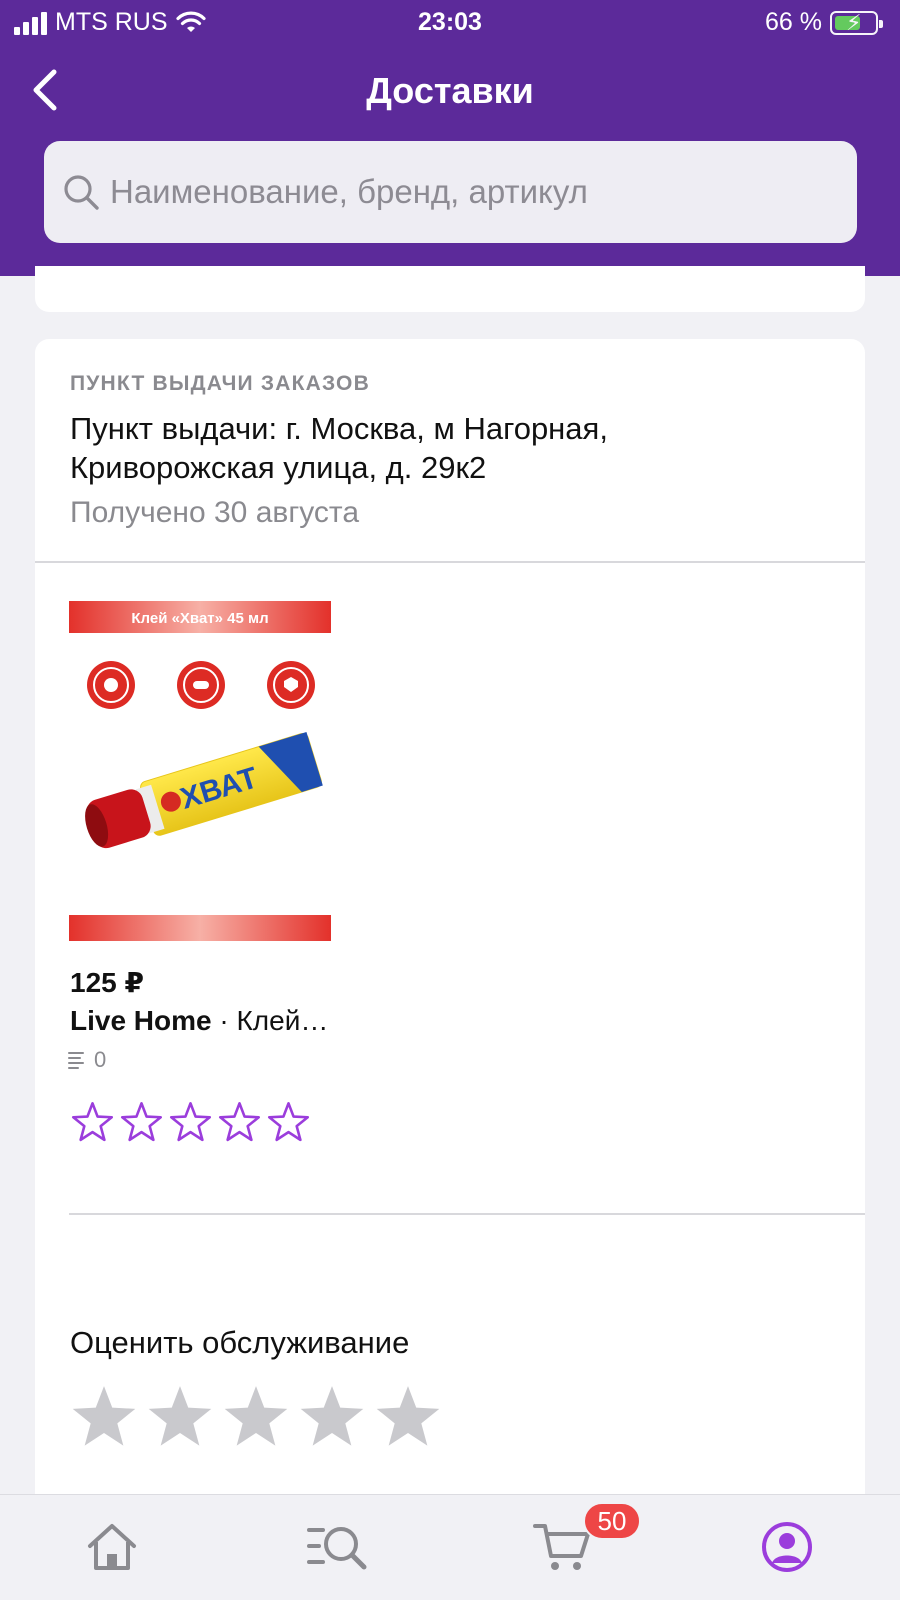 This screenshot has height=1600, width=900. Describe the element at coordinates (107, 982) in the screenshot. I see `product-price: 125 ₽` at that location.